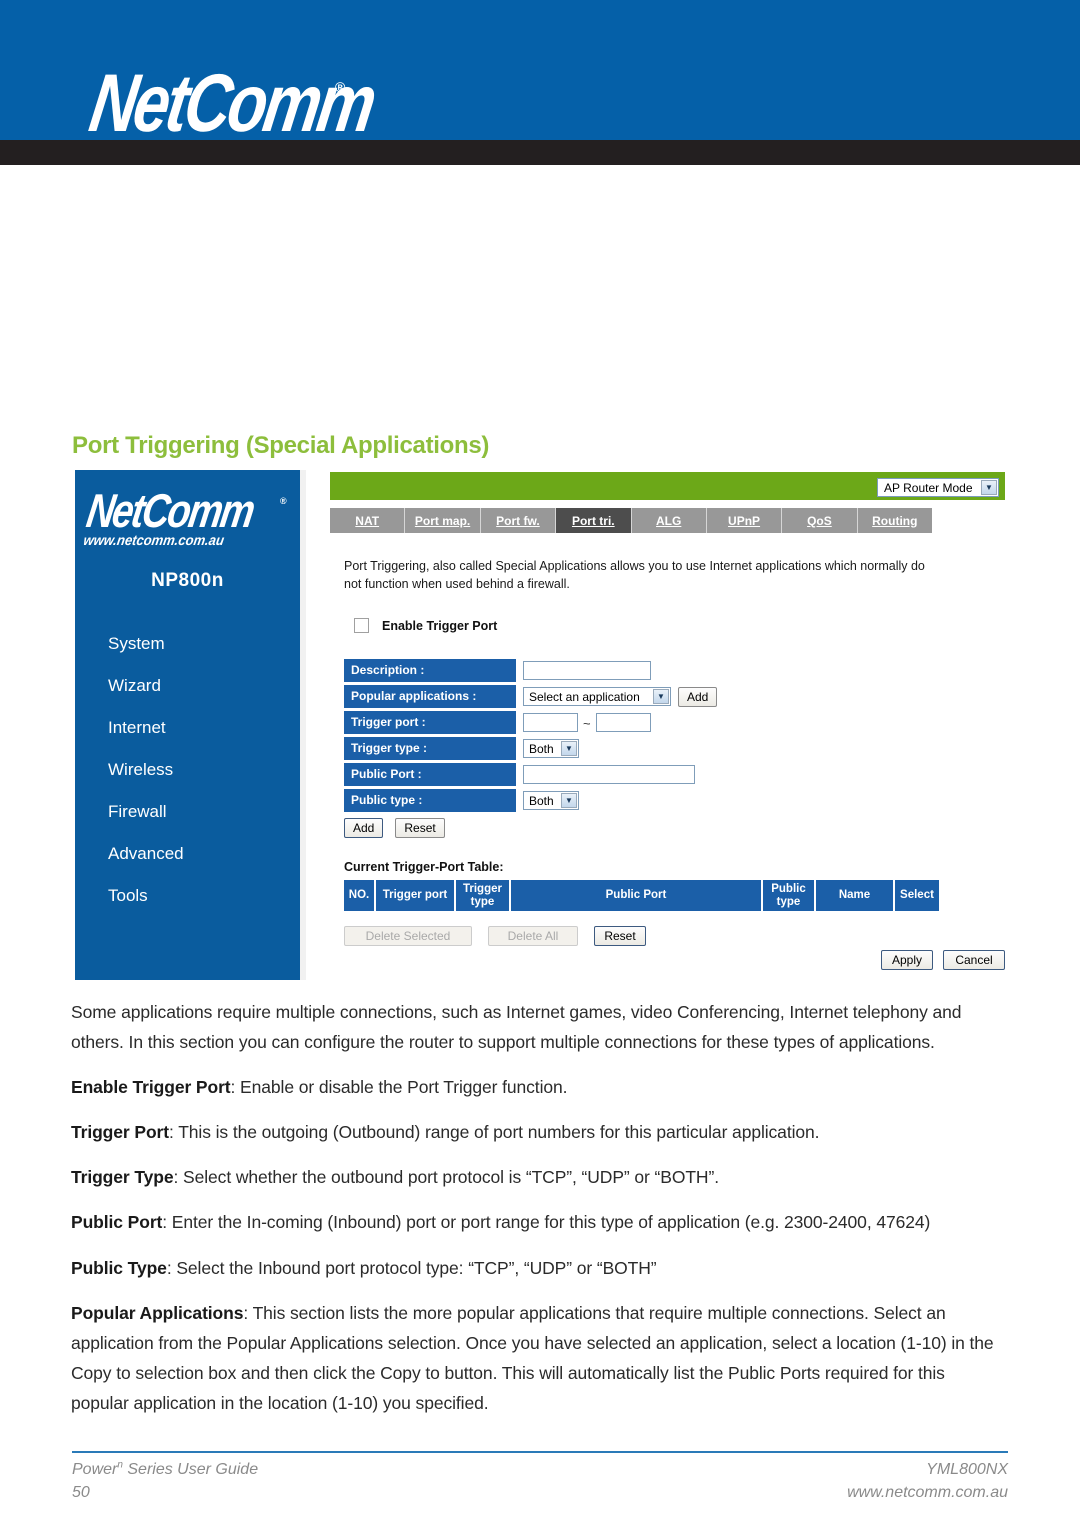  What do you see at coordinates (95, 1469) in the screenshot?
I see `footer-guide-prefix: Power` at bounding box center [95, 1469].